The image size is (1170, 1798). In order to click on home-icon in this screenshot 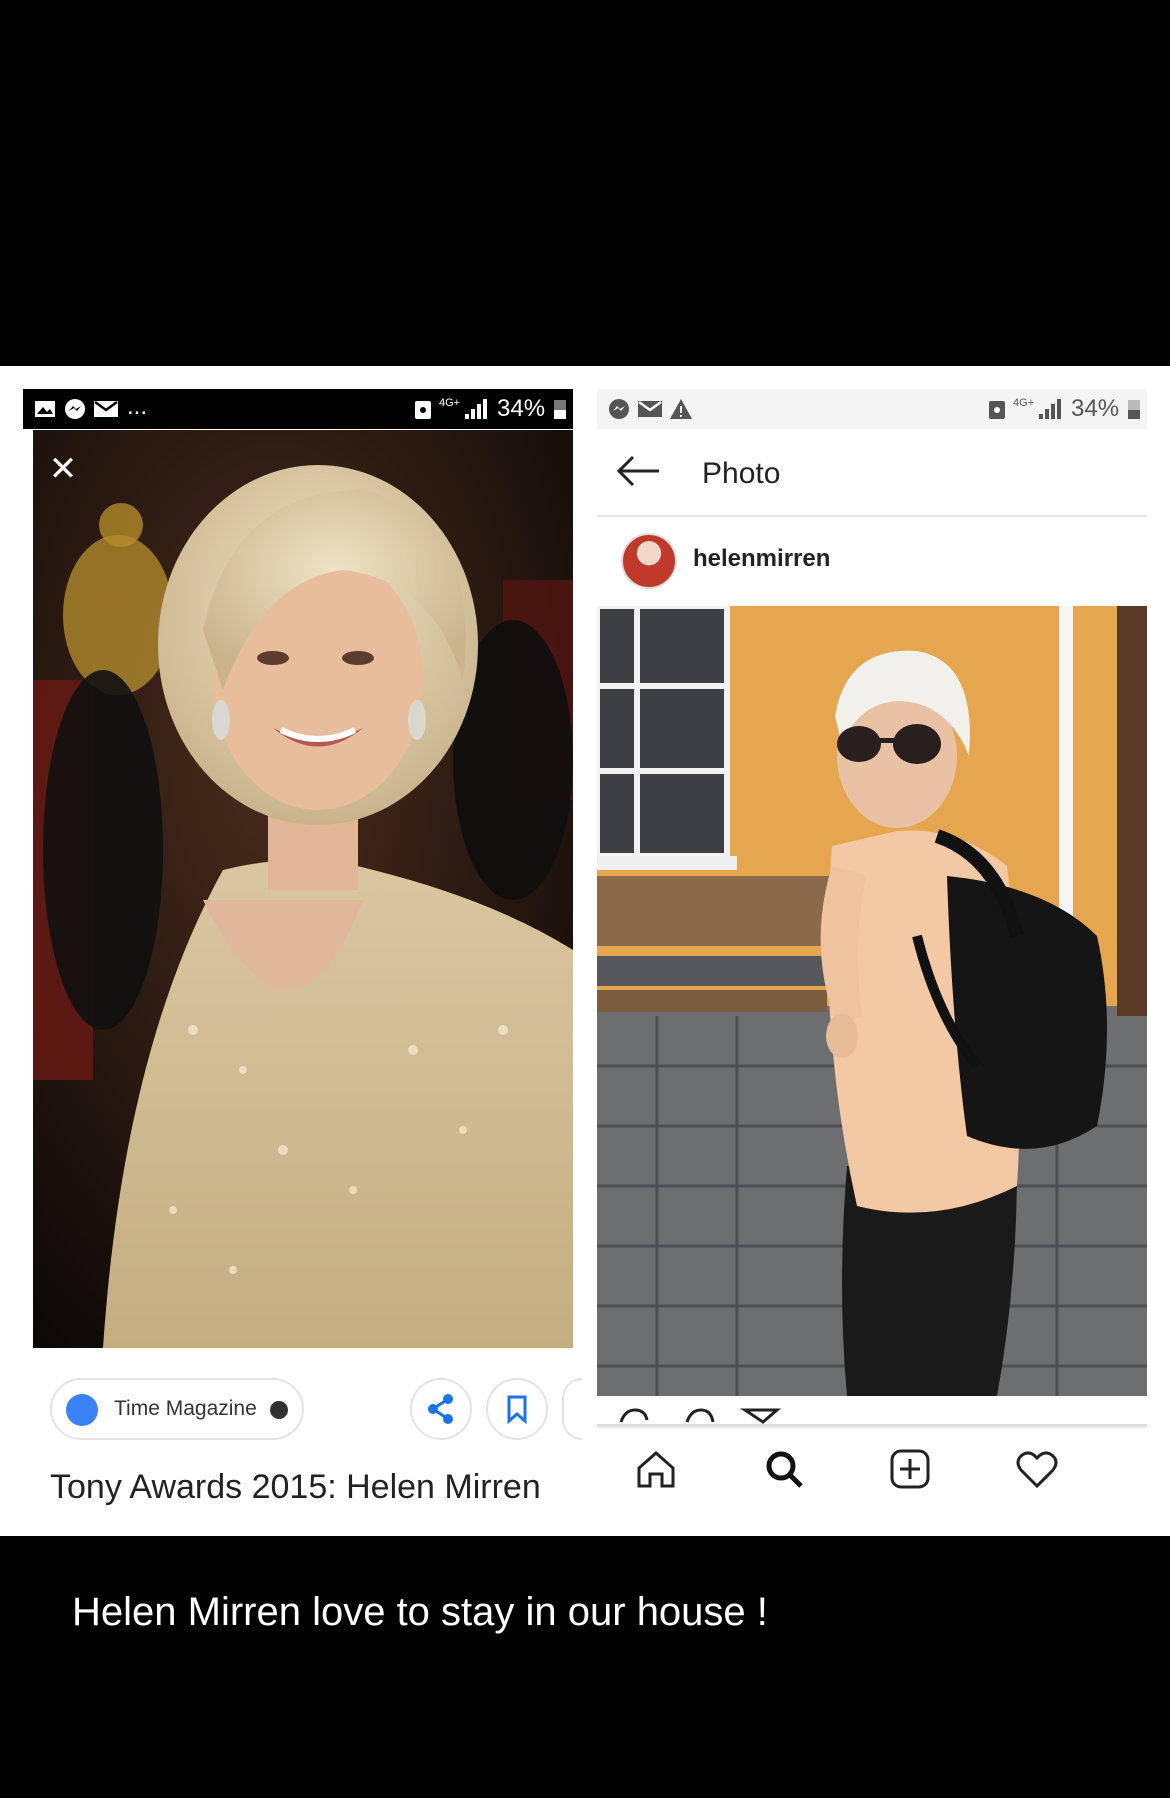, I will do `click(656, 1469)`.